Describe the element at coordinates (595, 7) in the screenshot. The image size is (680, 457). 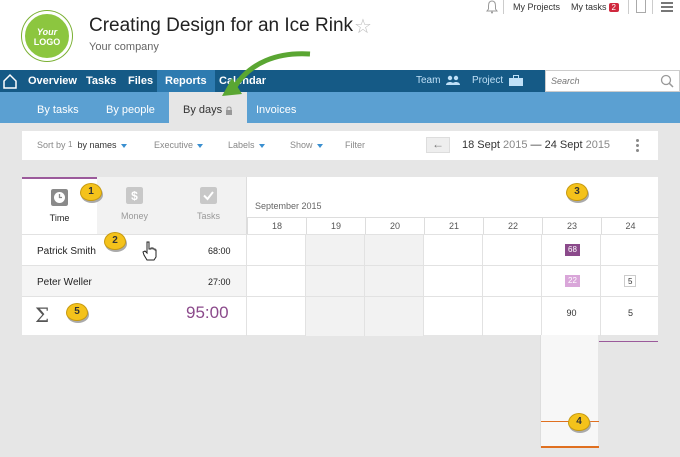
I see `my-tasks-link: My tasks 2` at that location.